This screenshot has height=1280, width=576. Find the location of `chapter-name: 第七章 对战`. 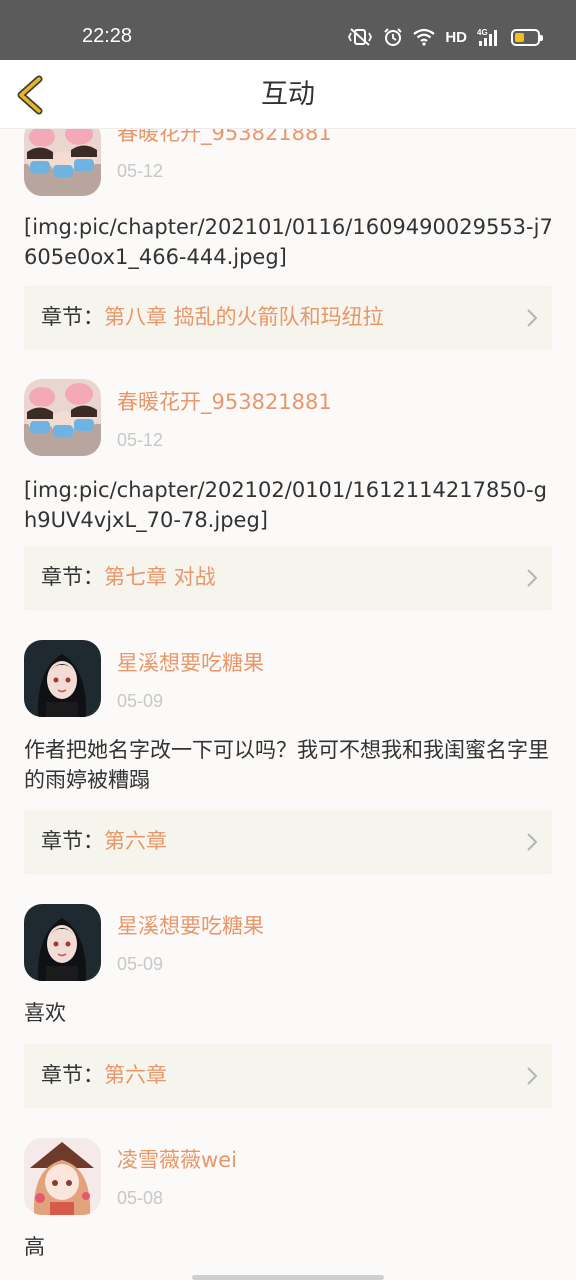

chapter-name: 第七章 对战 is located at coordinates (160, 577).